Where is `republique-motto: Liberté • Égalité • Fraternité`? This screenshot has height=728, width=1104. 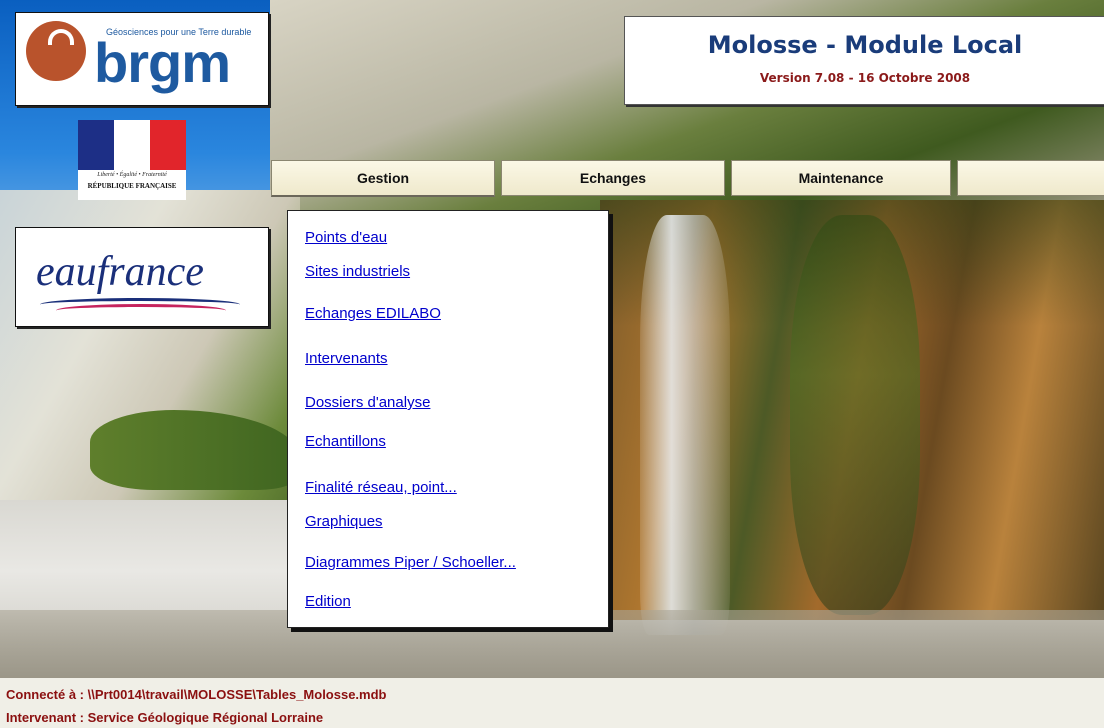
republique-motto: Liberté • Égalité • Fraternité is located at coordinates (132, 175).